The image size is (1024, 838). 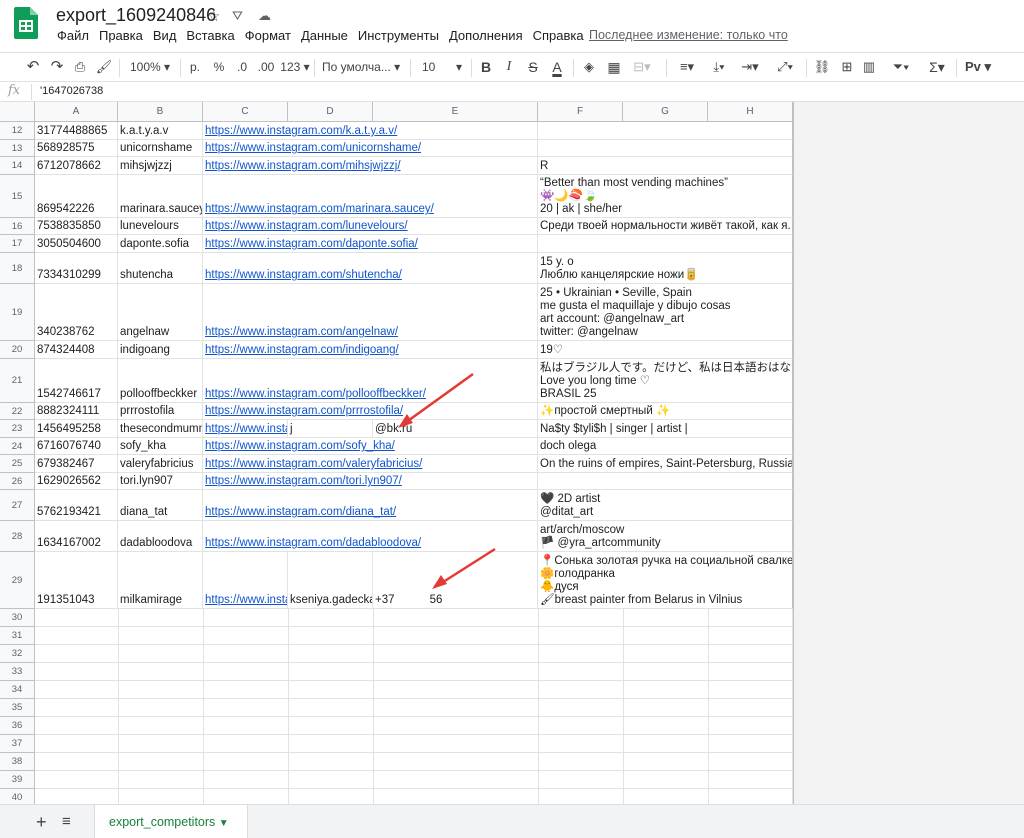 I want to click on cell-b26: tori.lyn907, so click(x=160, y=481).